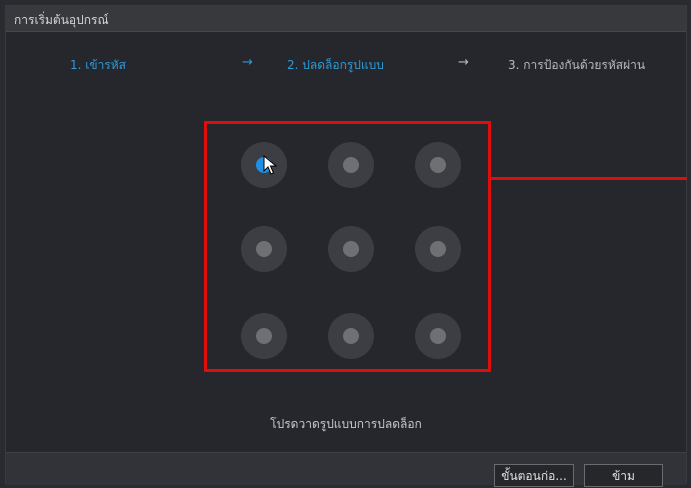  I want to click on step-arrow-2: →, so click(463, 62).